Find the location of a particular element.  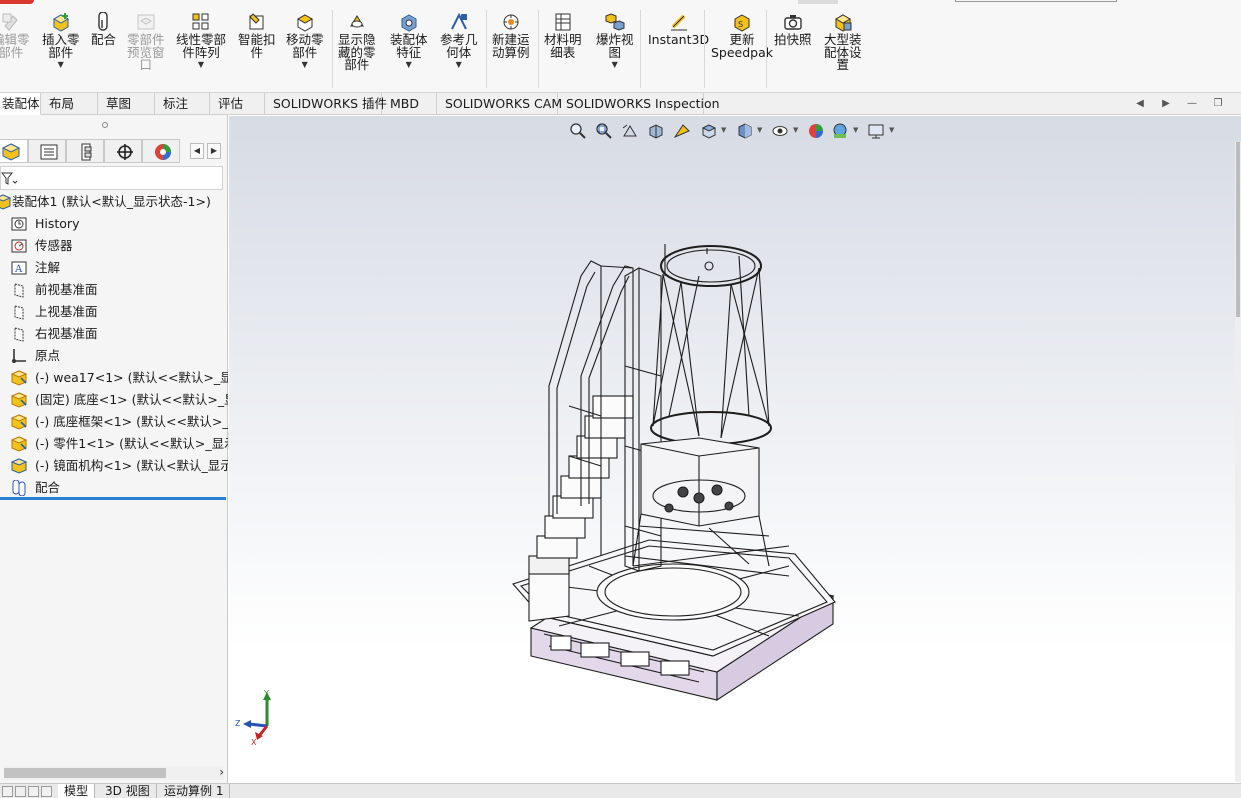

tree-root-assembly: 装配体1 (默认<默认_显示状态-1>) is located at coordinates (114, 202).